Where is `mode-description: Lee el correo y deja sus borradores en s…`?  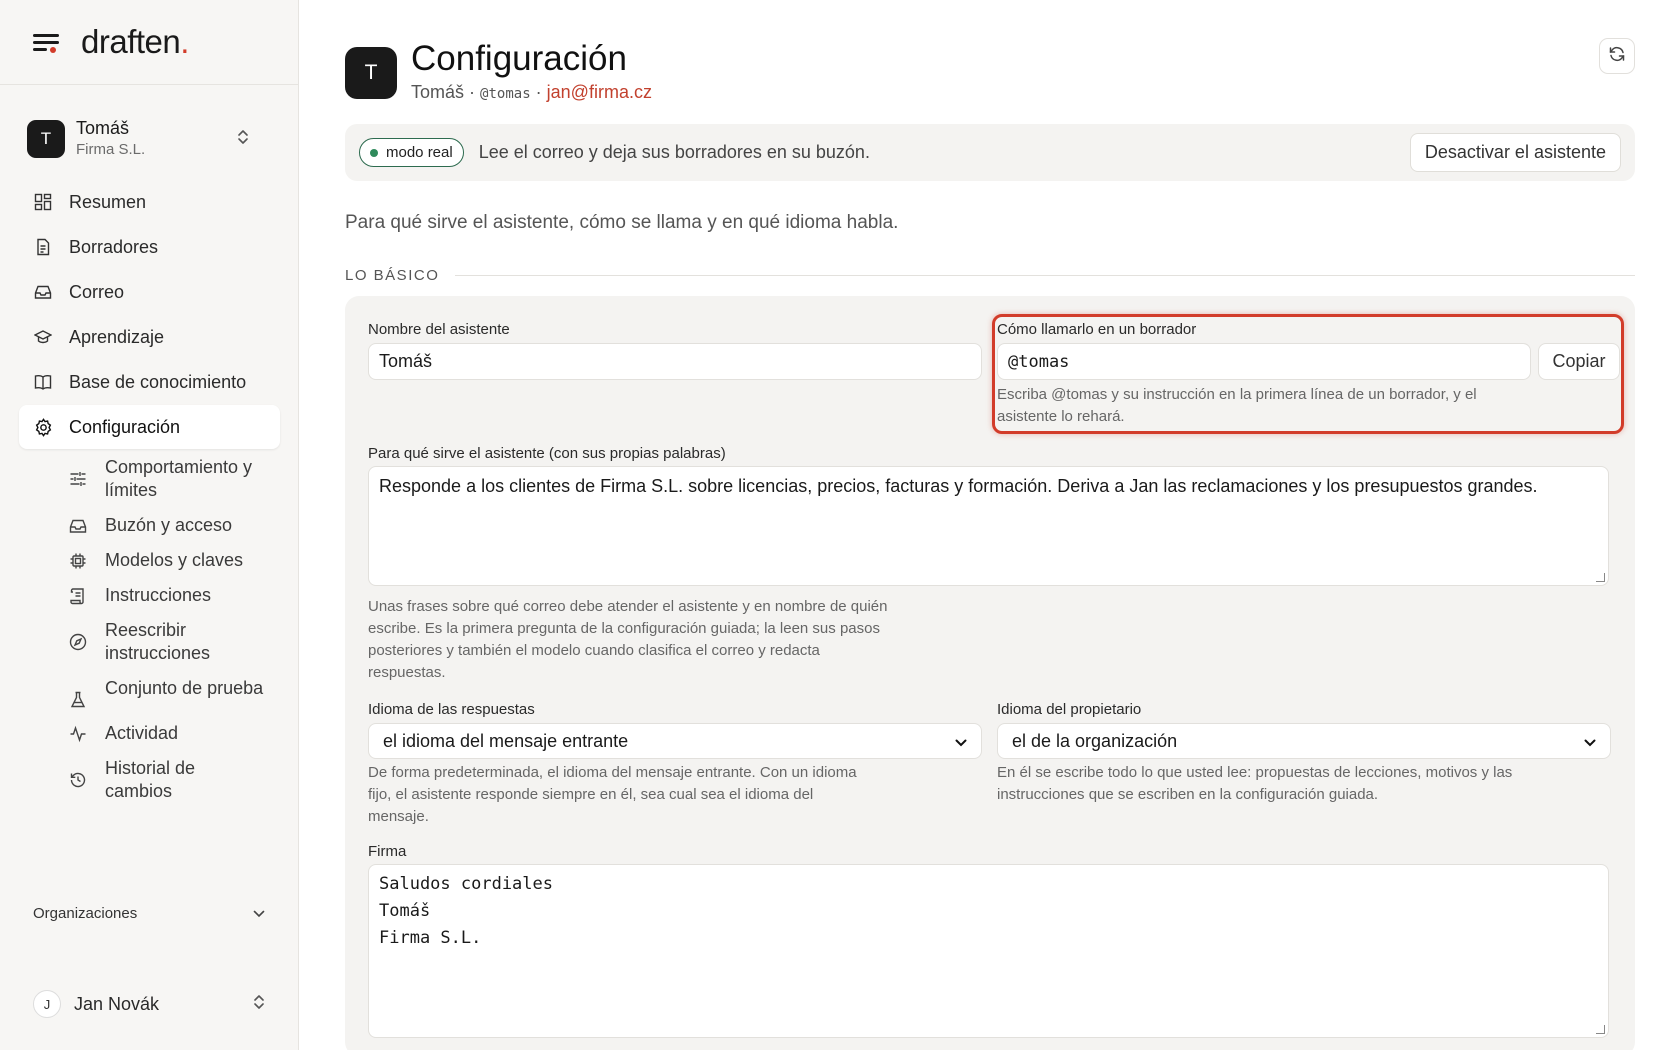 mode-description: Lee el correo y deja sus borradores en s… is located at coordinates (674, 152).